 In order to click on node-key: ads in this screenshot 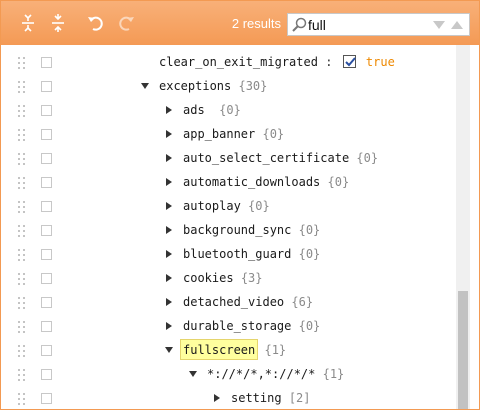, I will do `click(194, 110)`.